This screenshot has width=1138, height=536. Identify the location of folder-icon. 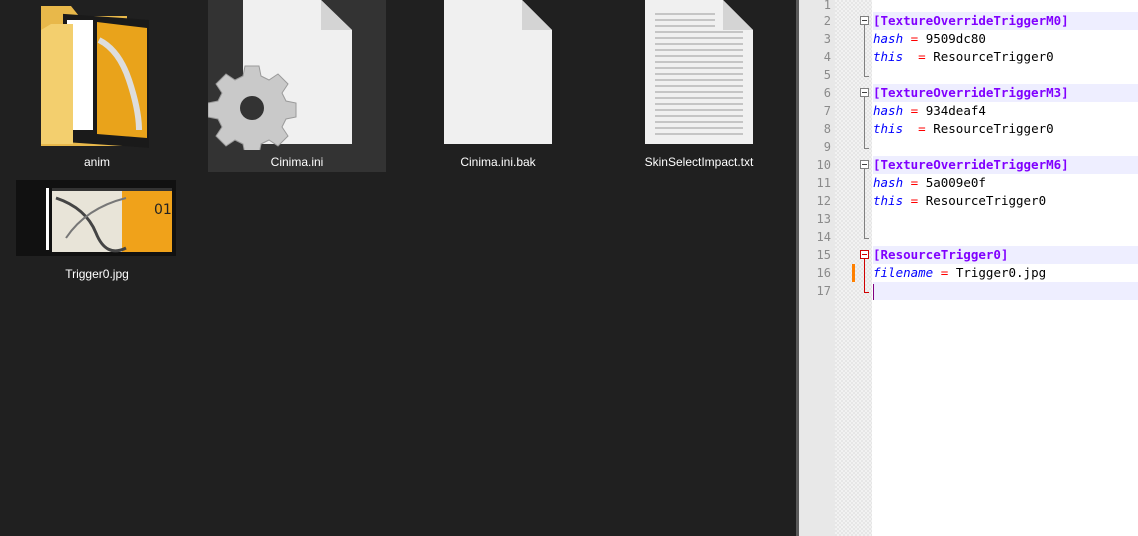
(95, 77).